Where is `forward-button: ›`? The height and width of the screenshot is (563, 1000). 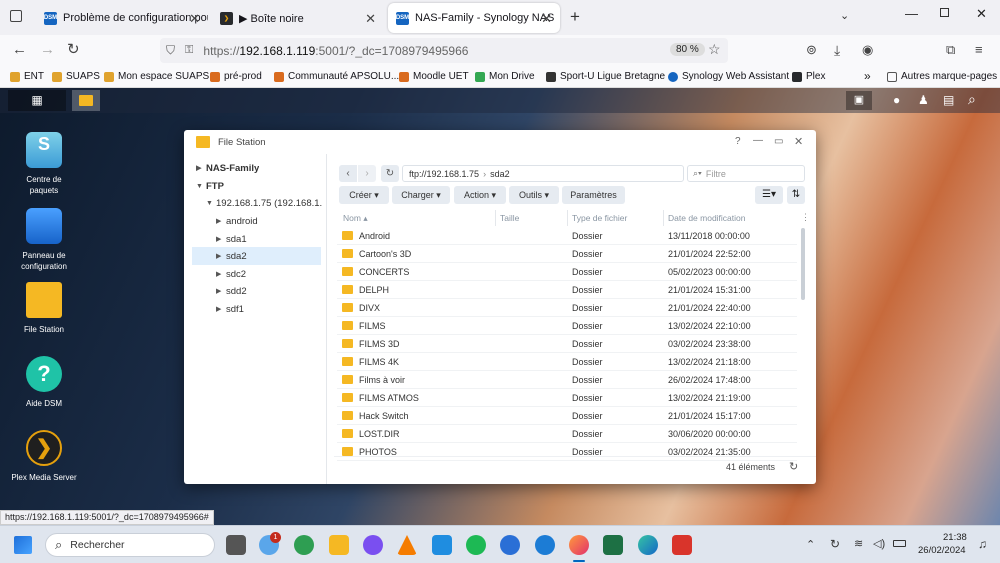
forward-button: › is located at coordinates (367, 173).